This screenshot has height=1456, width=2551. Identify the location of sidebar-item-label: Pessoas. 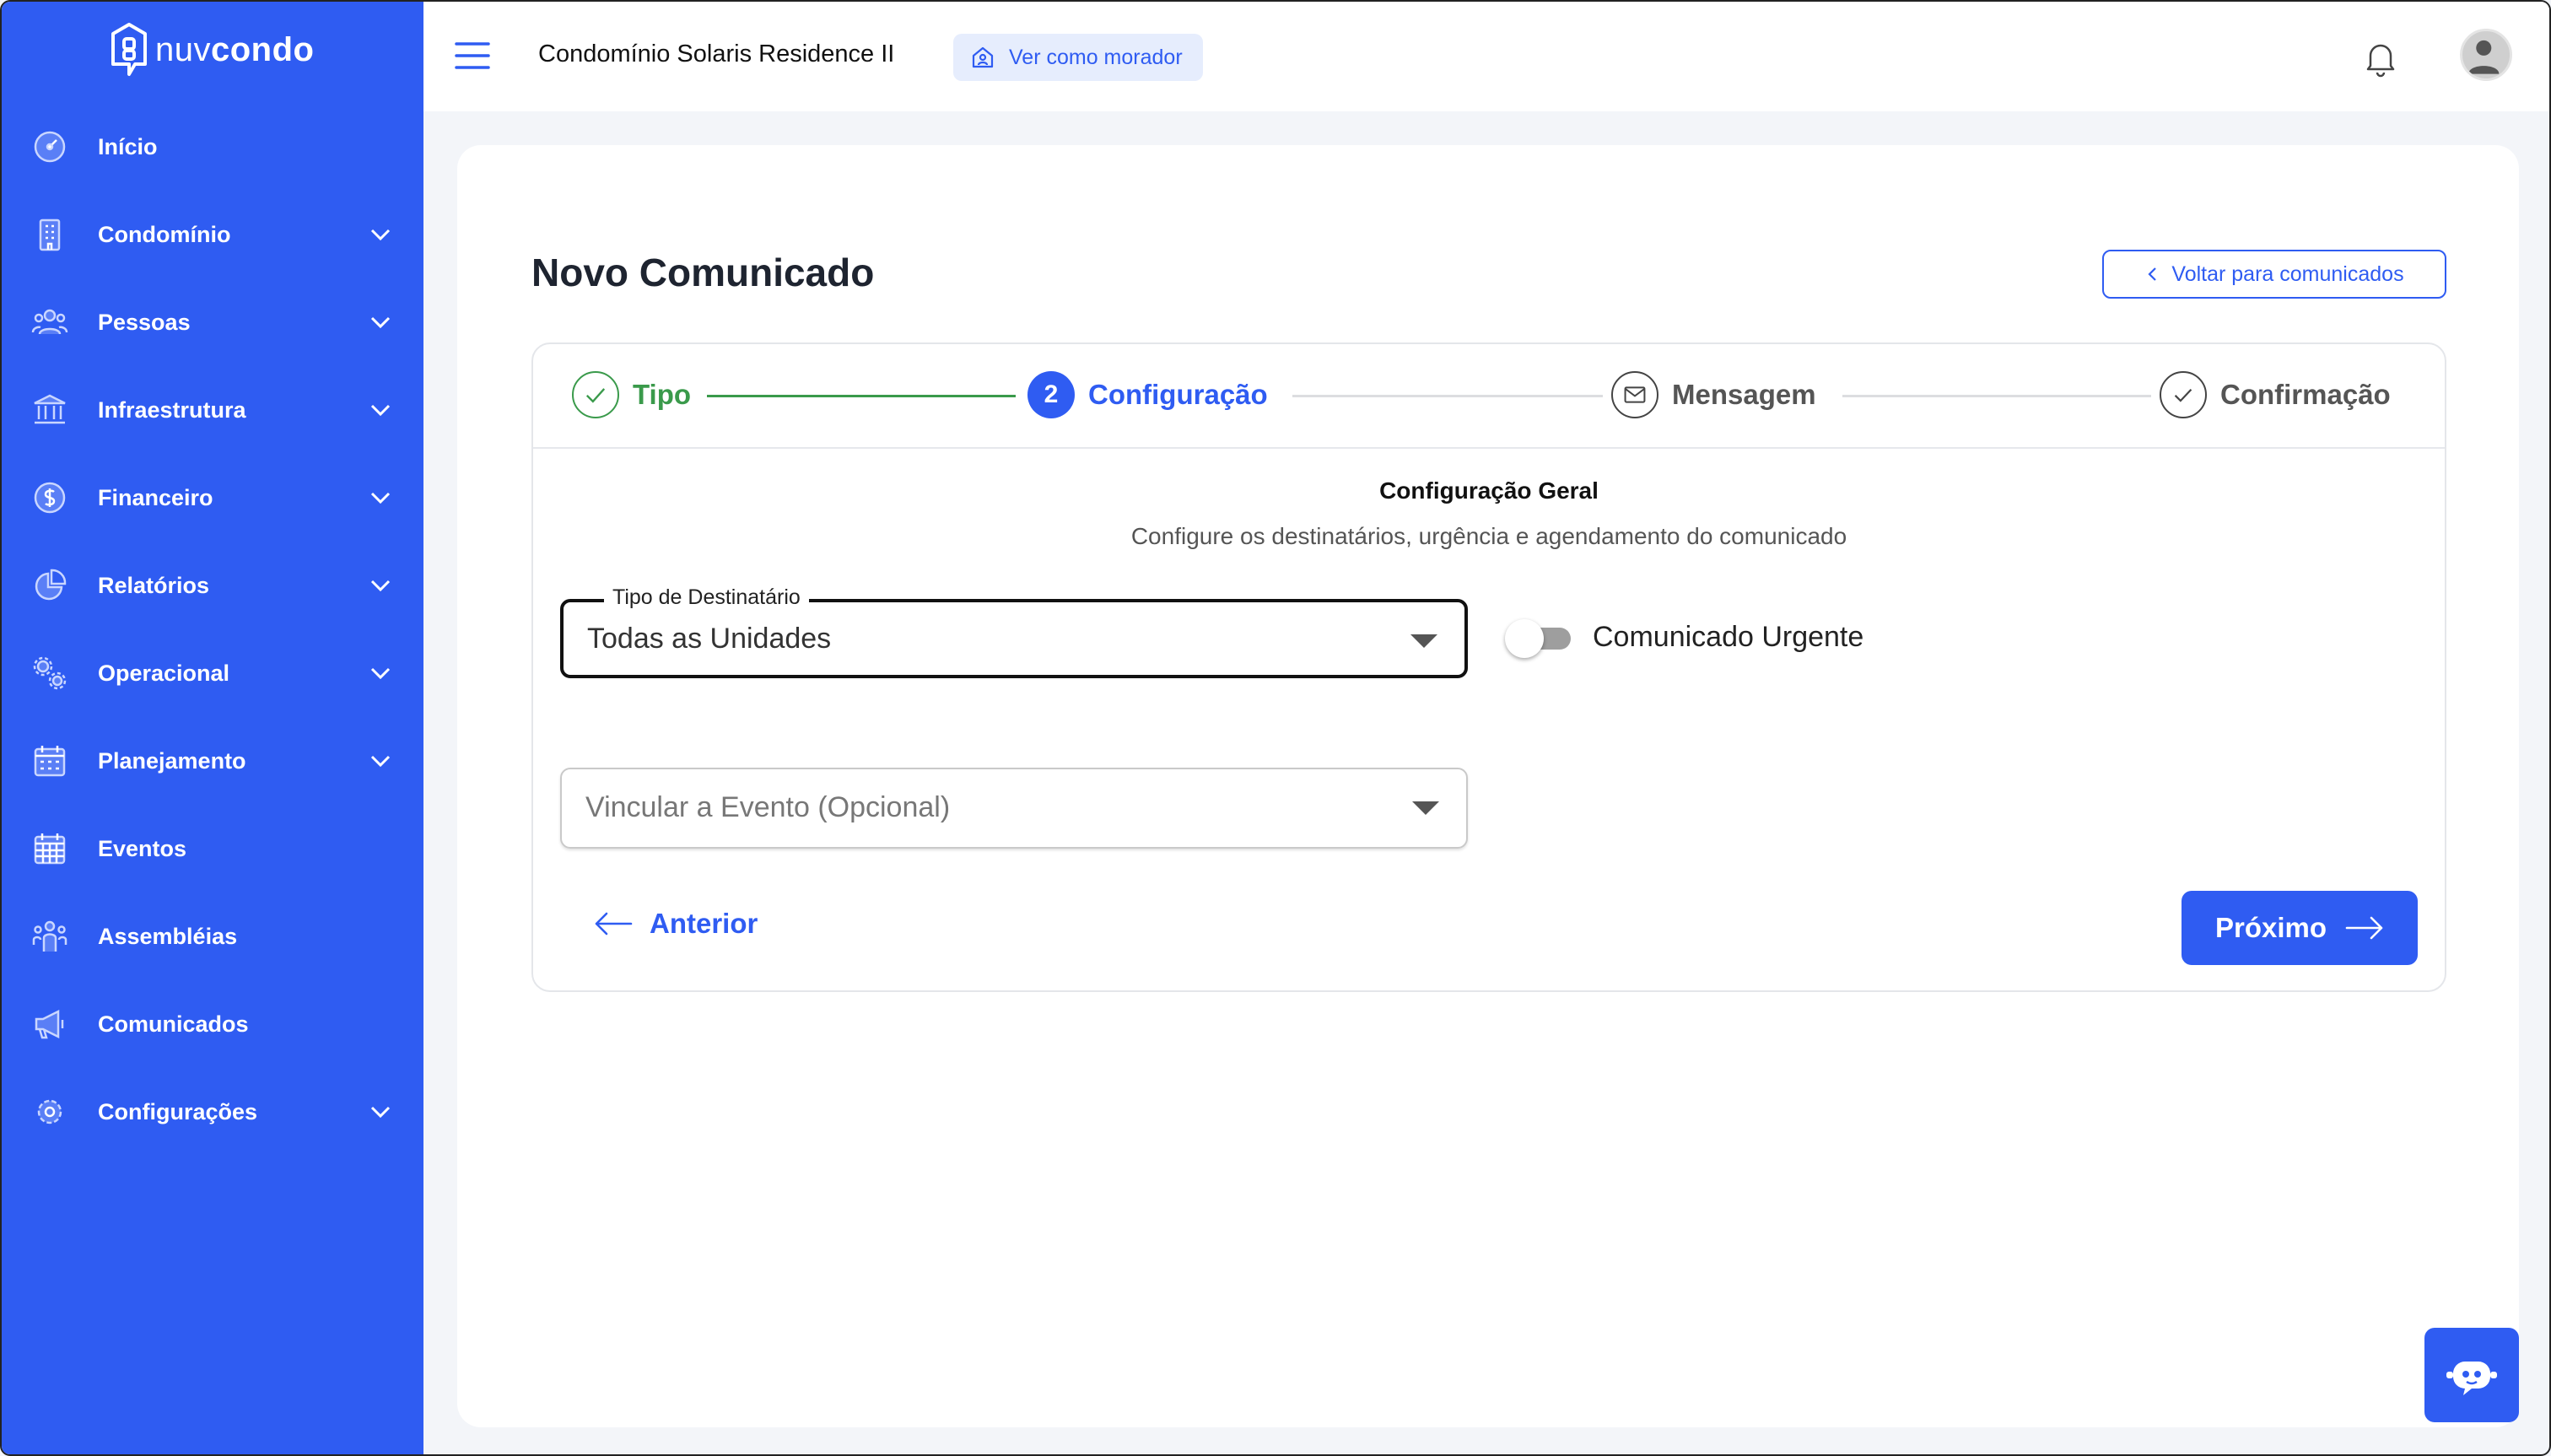
(144, 322).